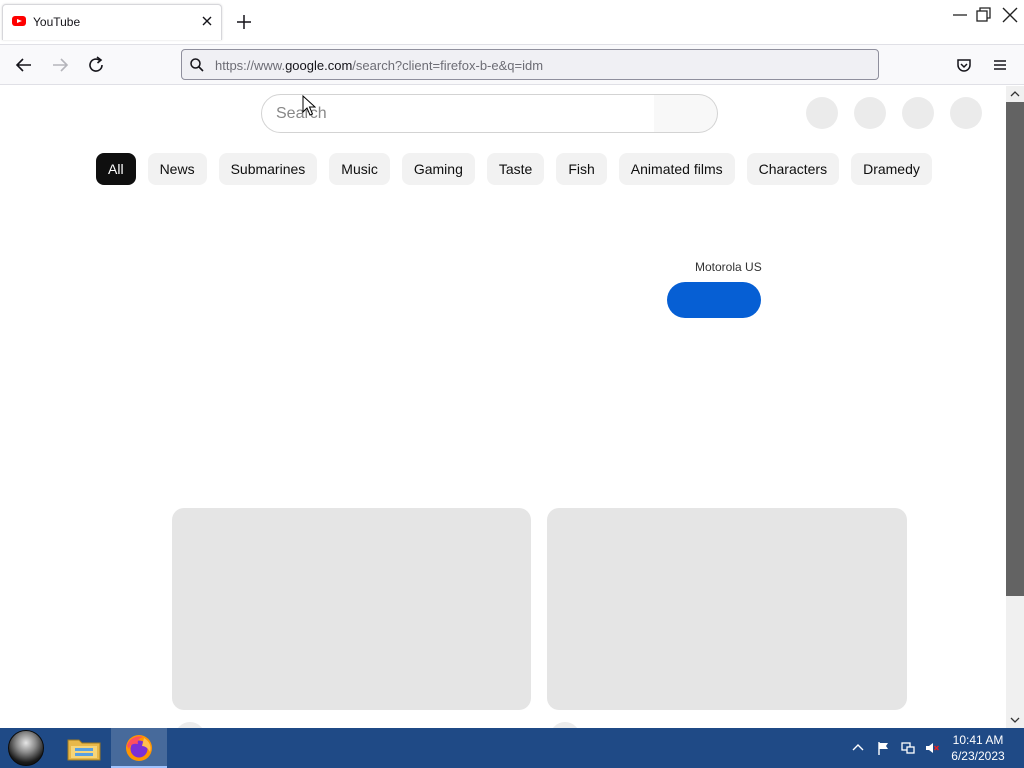 This screenshot has width=1024, height=768. What do you see at coordinates (966, 113) in the screenshot?
I see `avatar-placeholder` at bounding box center [966, 113].